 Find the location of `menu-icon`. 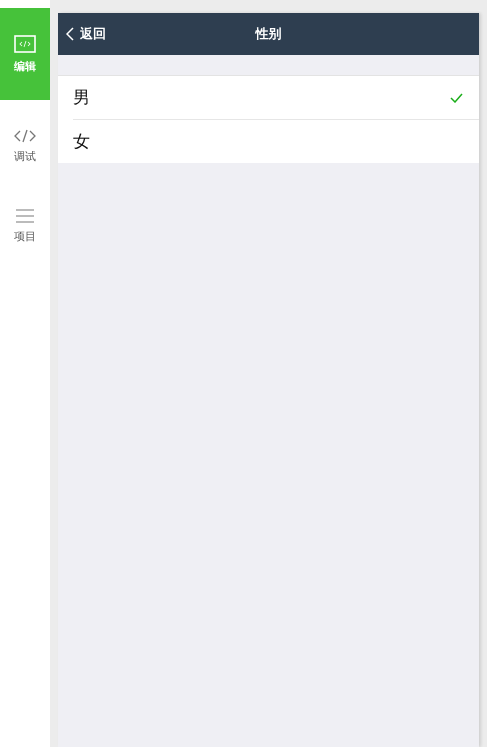

menu-icon is located at coordinates (25, 215).